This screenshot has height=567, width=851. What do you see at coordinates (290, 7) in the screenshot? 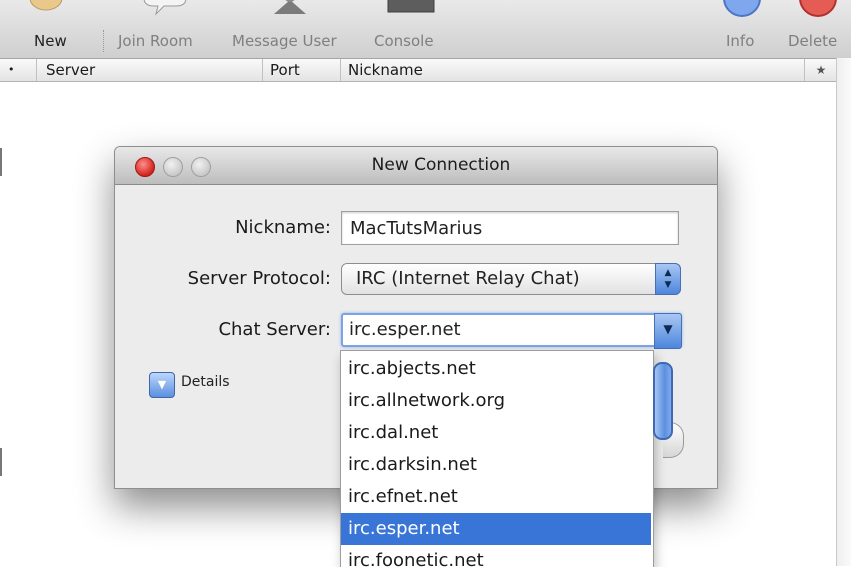
I see `user-icon` at bounding box center [290, 7].